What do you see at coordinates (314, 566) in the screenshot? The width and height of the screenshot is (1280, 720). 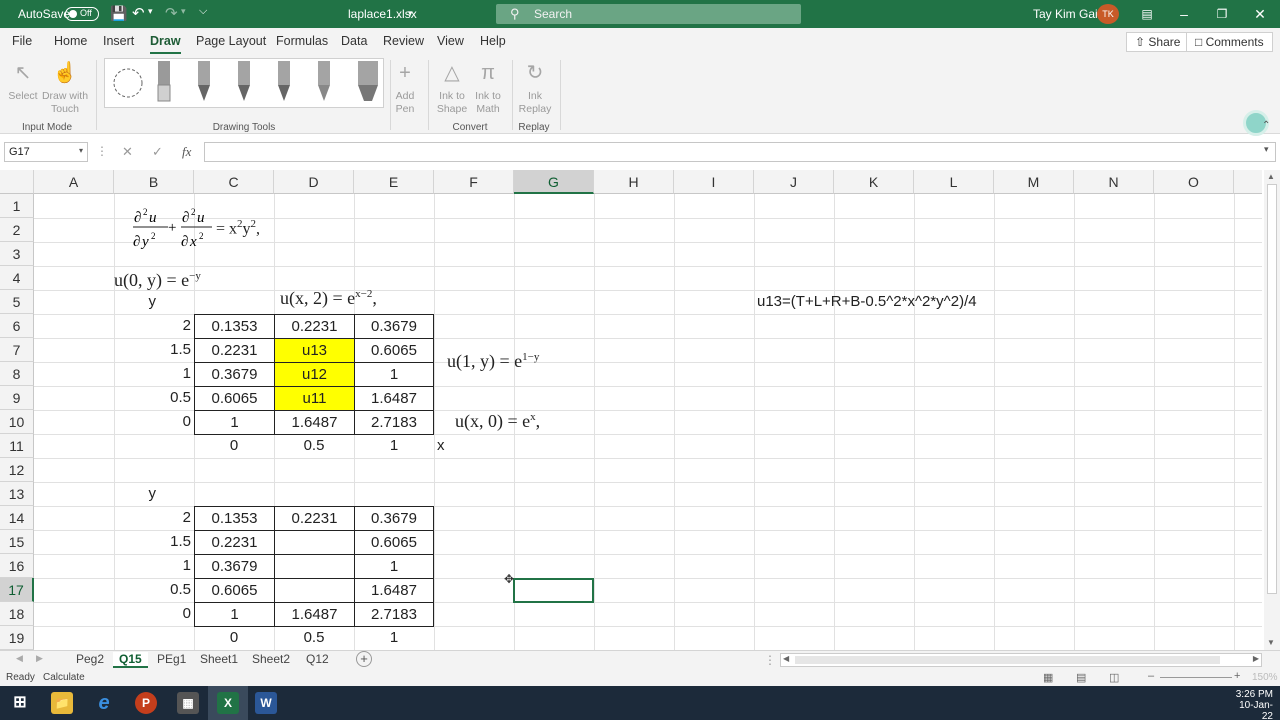 I see `cell-D16` at bounding box center [314, 566].